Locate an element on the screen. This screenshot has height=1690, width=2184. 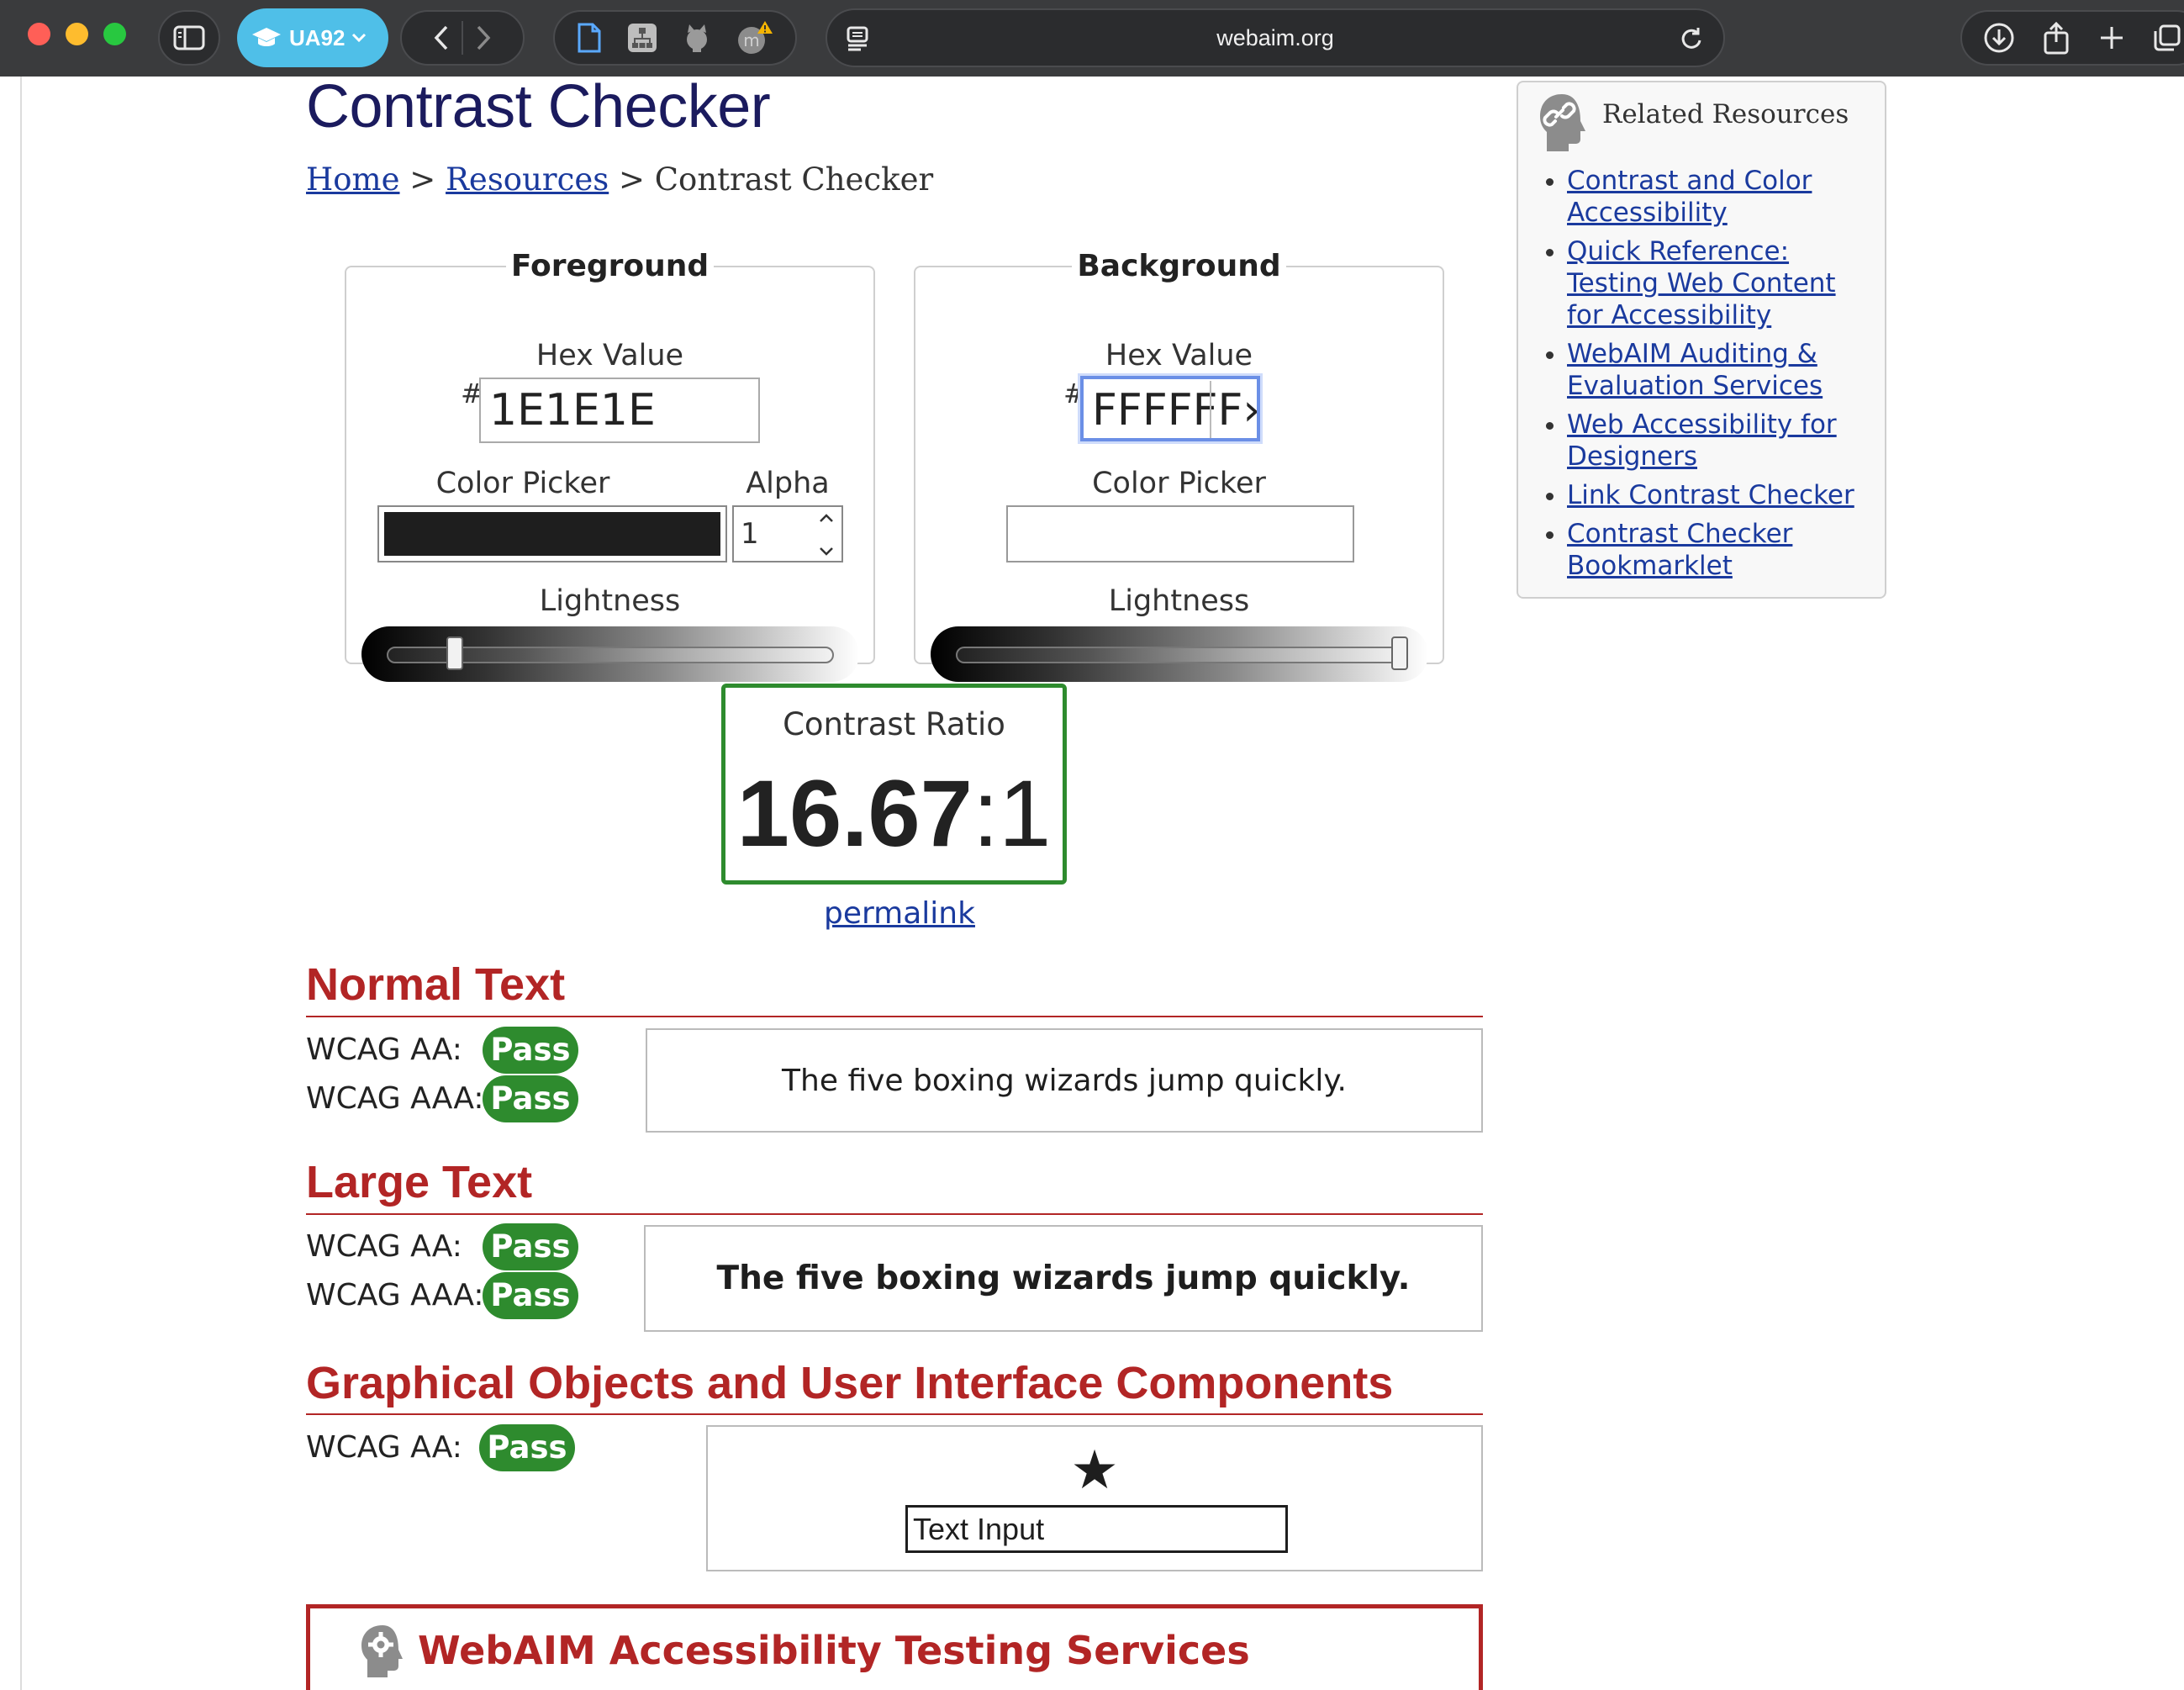
contrast-ratio-suffix: :1 is located at coordinates (1012, 813).